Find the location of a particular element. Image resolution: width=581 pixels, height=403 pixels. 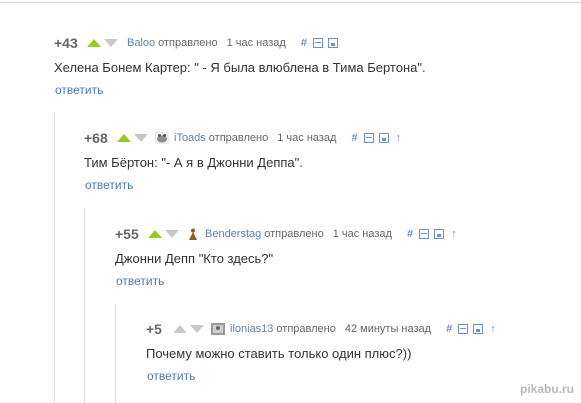

comment-text: Тим Бёртон: "- А я в Джонни Деппа". is located at coordinates (193, 162).